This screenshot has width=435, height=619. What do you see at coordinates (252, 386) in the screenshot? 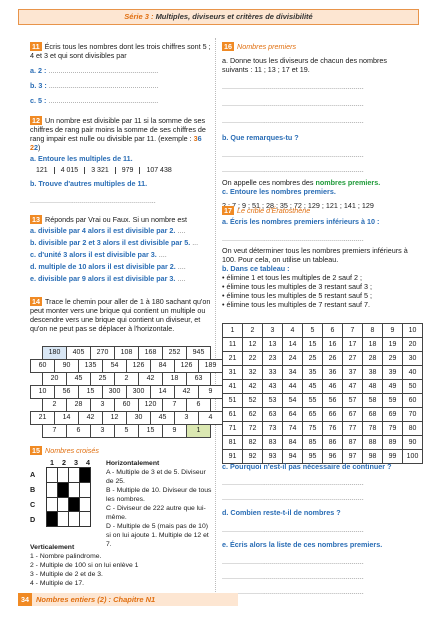
I see `sieve-cell: 42` at bounding box center [252, 386].